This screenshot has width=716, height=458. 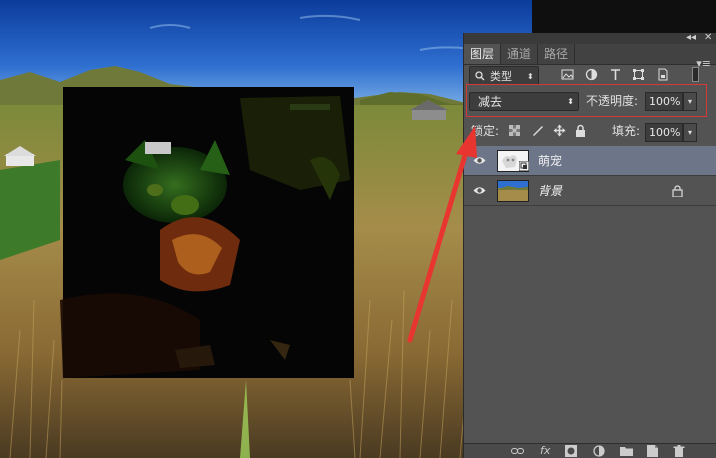 What do you see at coordinates (482, 54) in the screenshot?
I see `tab-layers: 图层` at bounding box center [482, 54].